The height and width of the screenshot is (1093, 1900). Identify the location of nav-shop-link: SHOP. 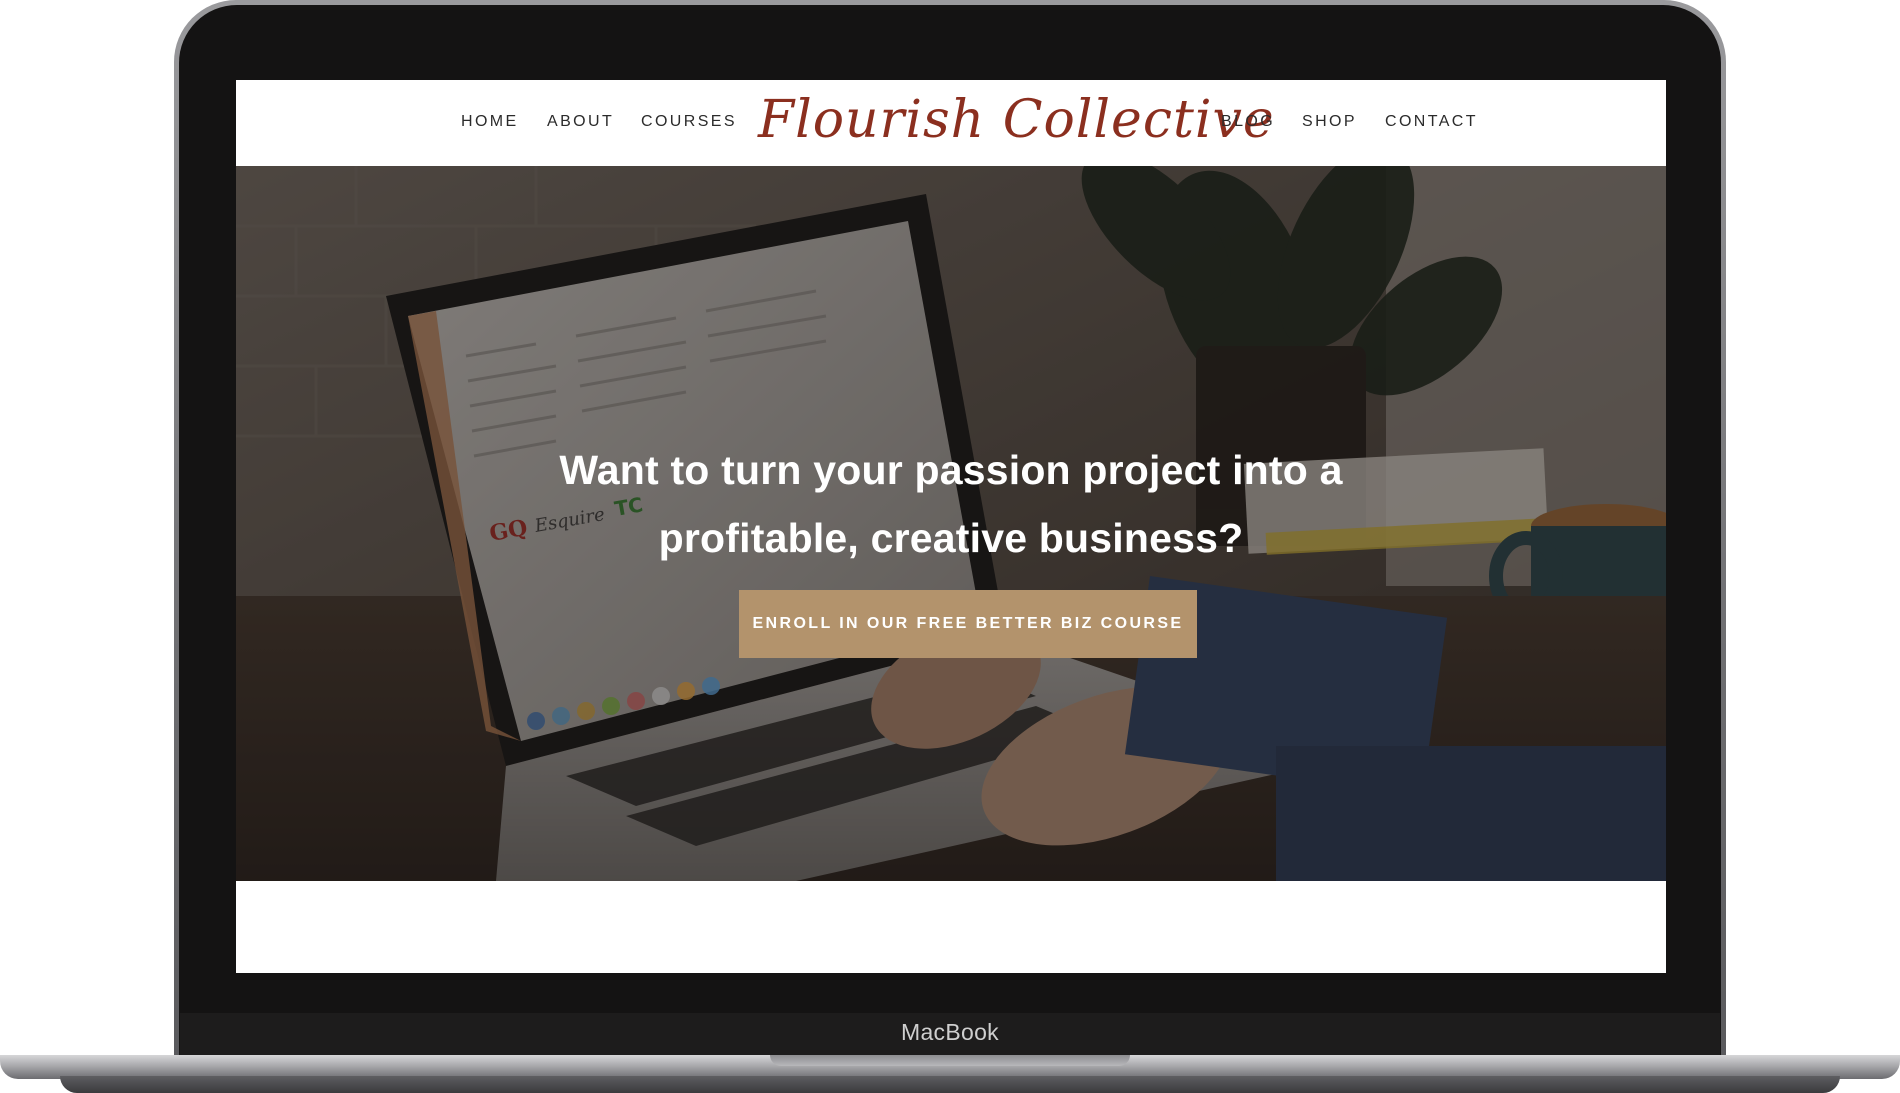
(1329, 122).